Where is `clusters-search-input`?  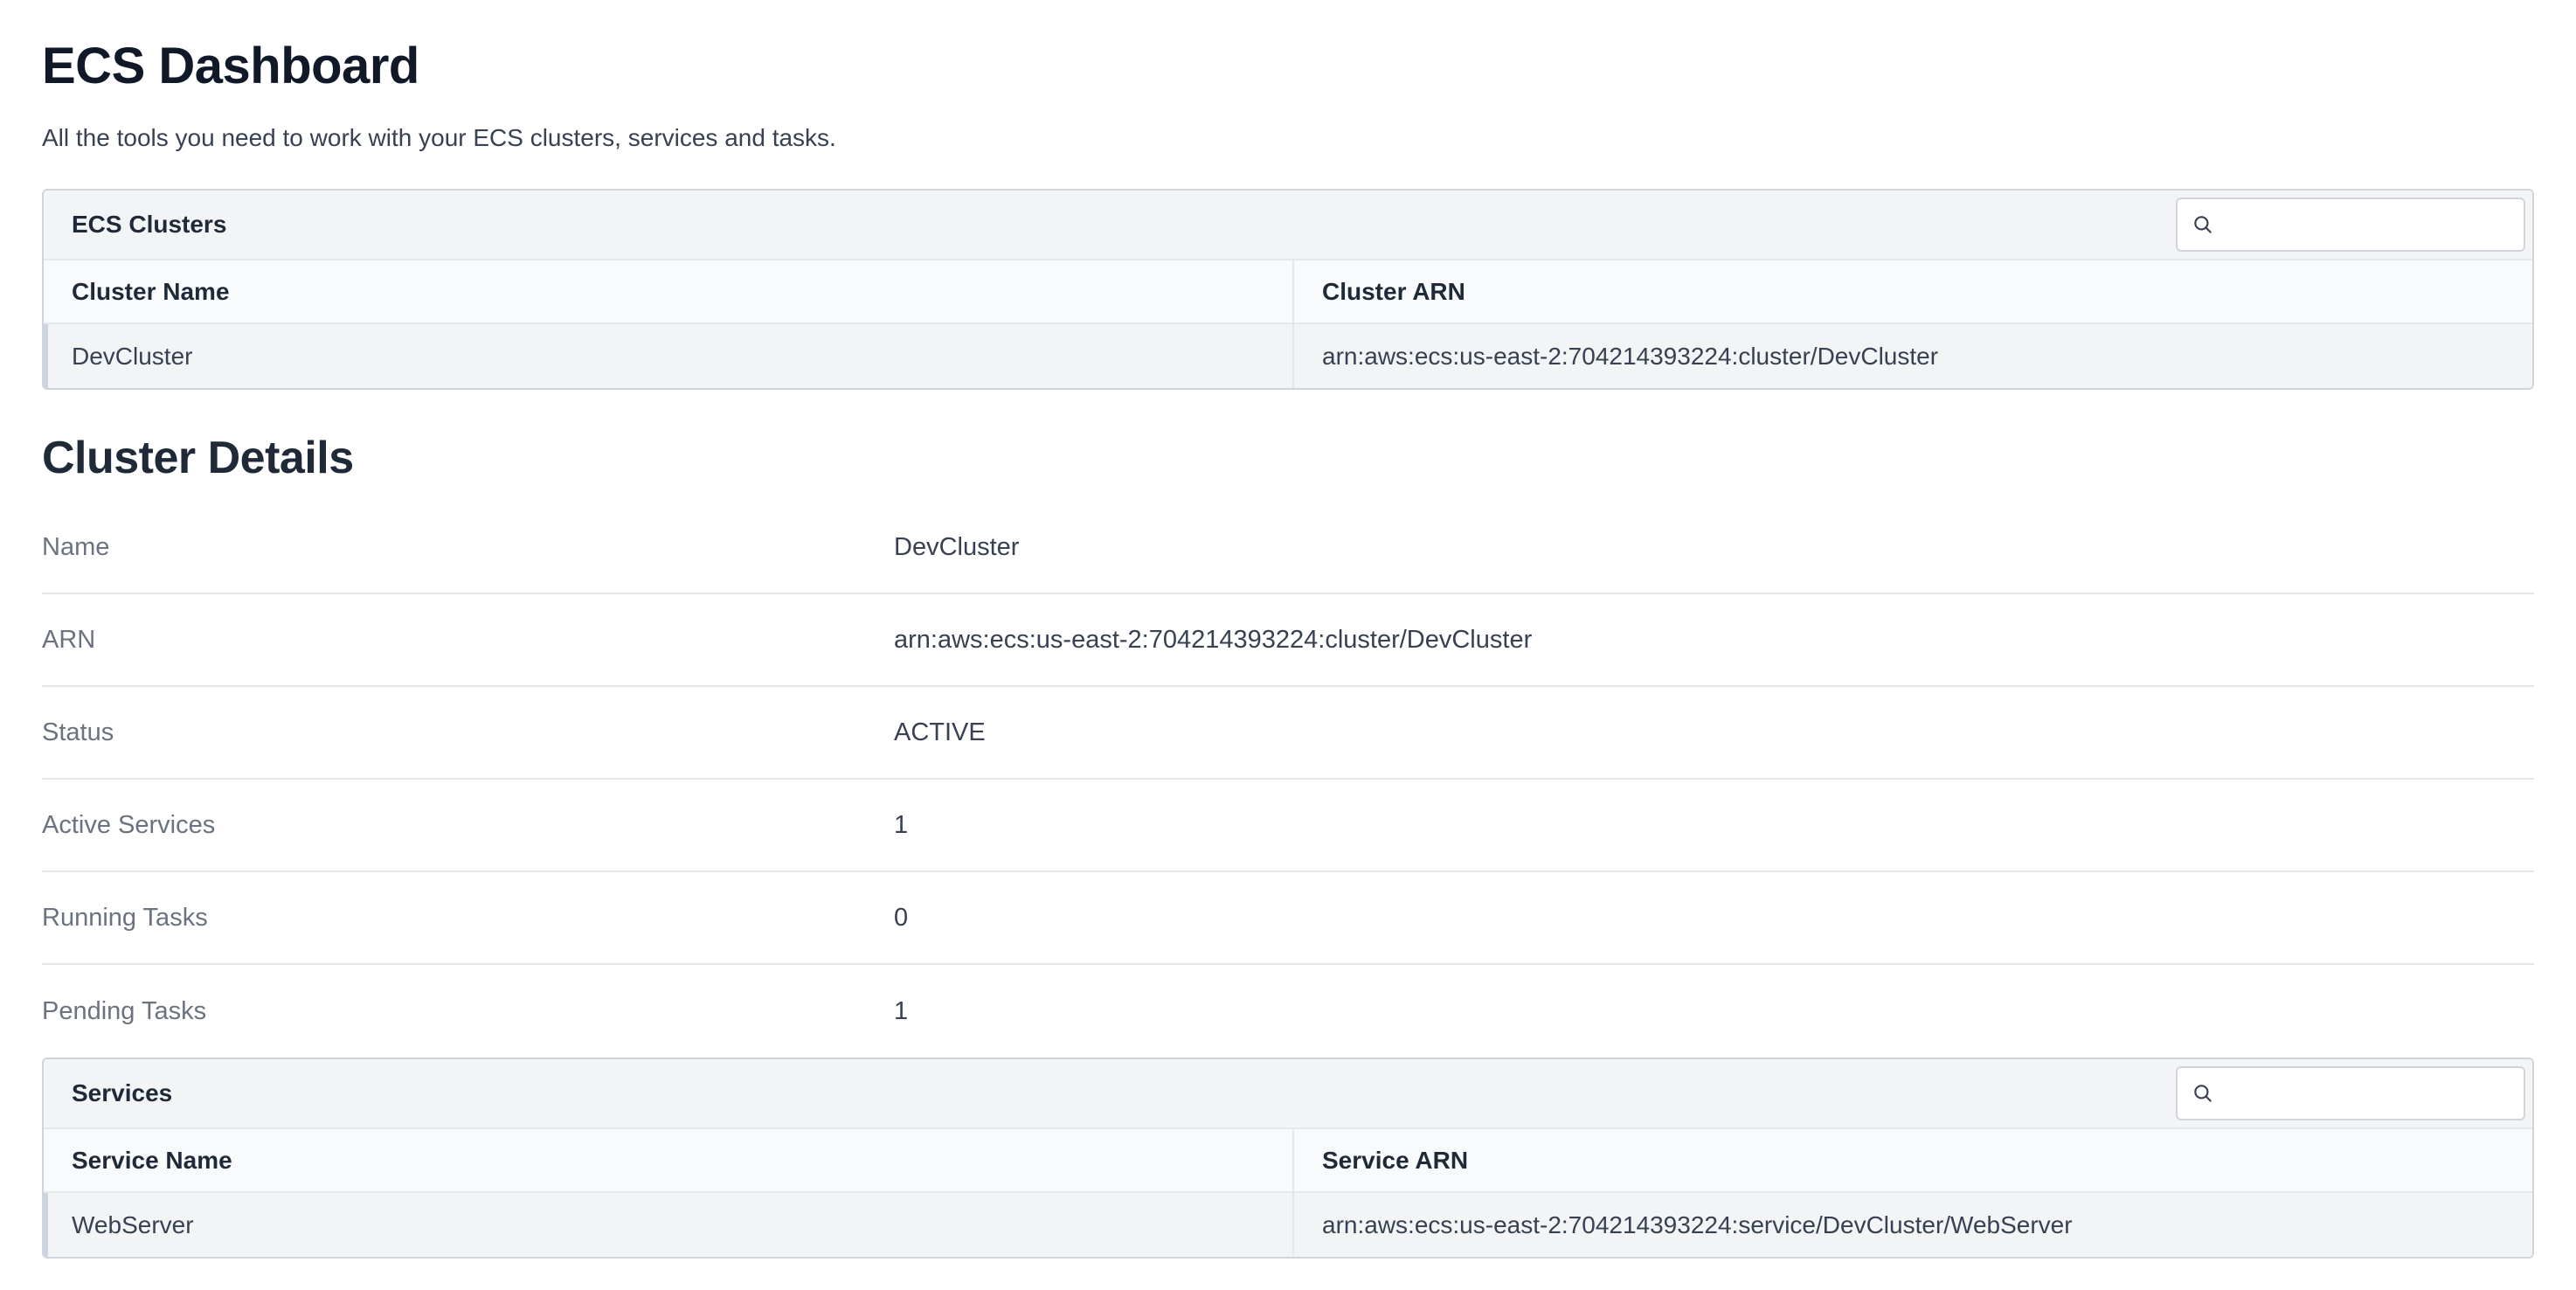
clusters-search-input is located at coordinates (2369, 224).